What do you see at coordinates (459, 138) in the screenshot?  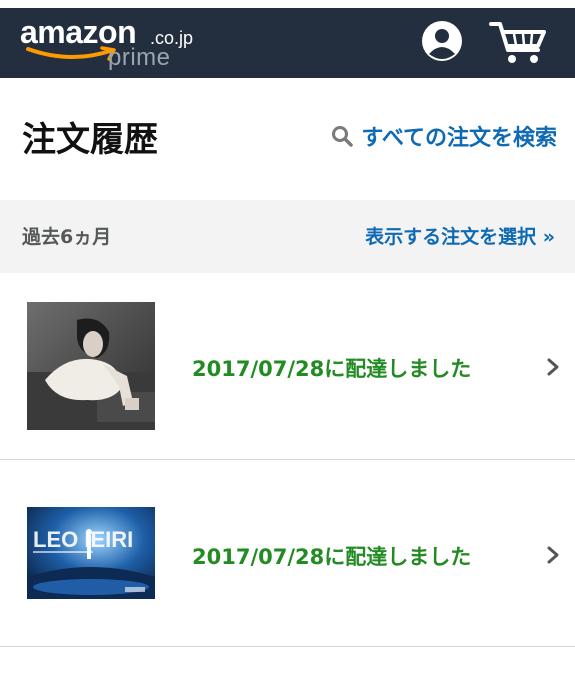 I see `search-all-orders-label: すべての注文を検索` at bounding box center [459, 138].